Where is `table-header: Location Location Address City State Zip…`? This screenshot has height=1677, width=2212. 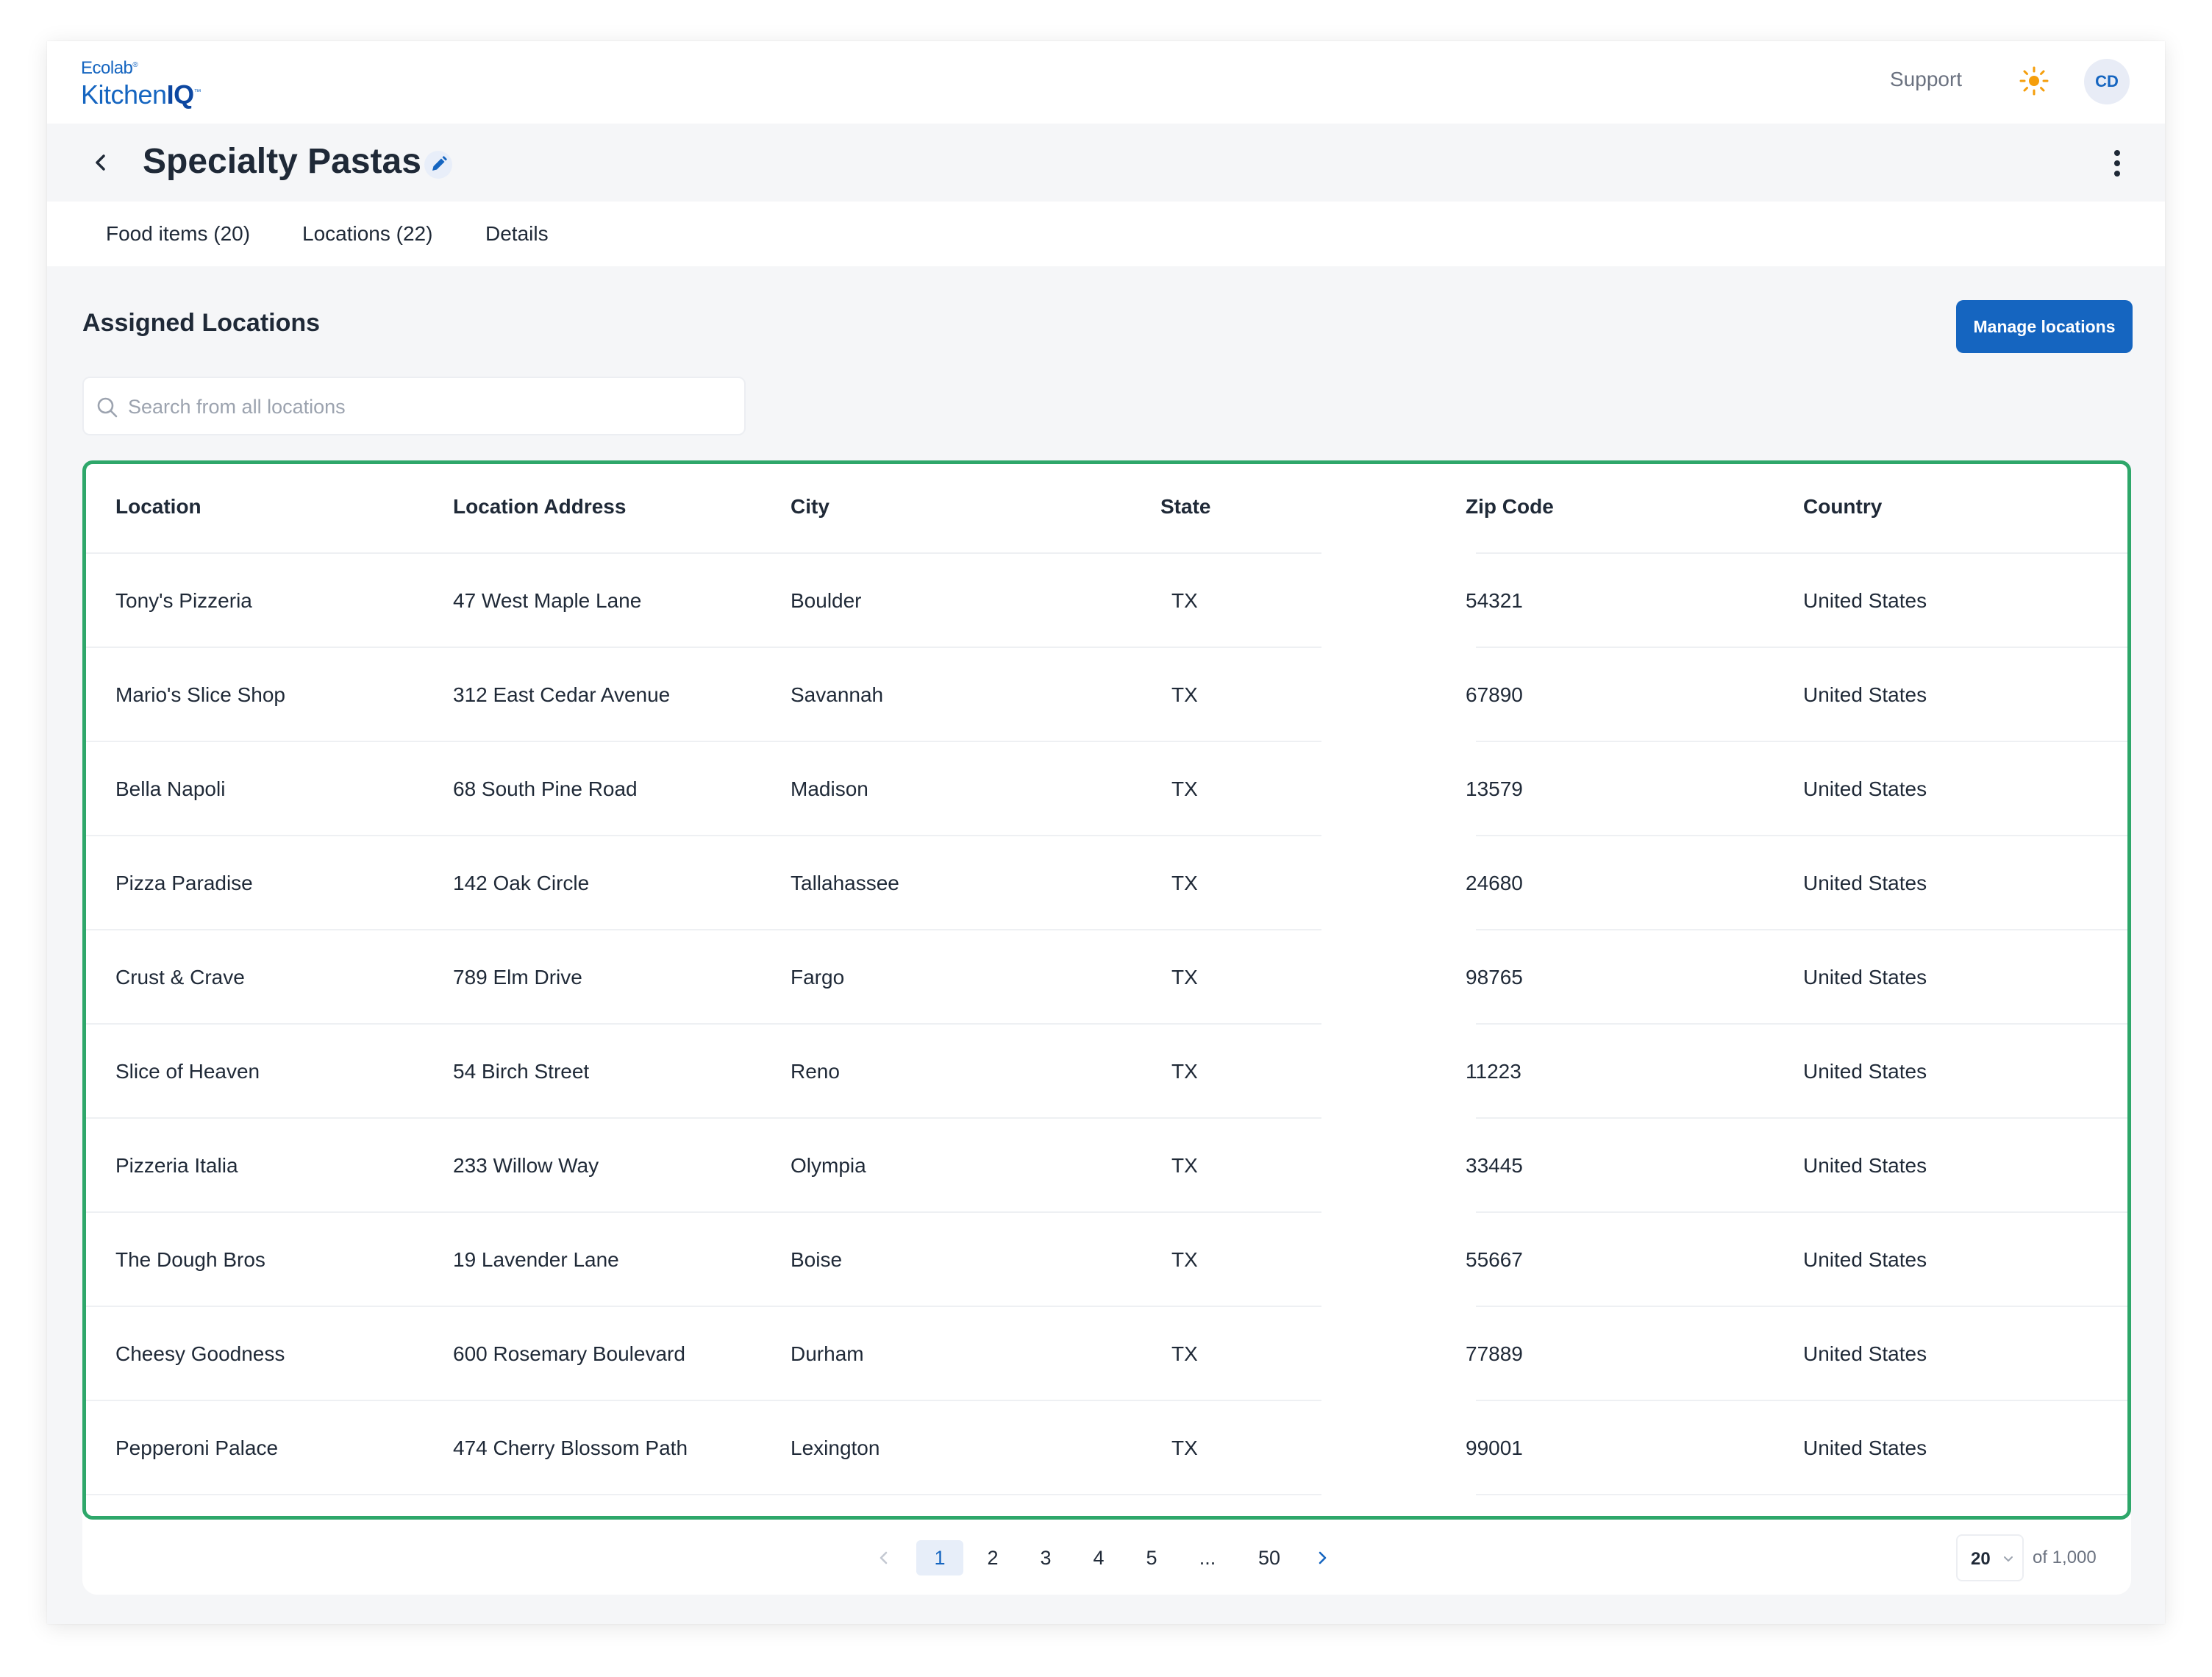
table-header: Location Location Address City State Zip… is located at coordinates (1106, 509).